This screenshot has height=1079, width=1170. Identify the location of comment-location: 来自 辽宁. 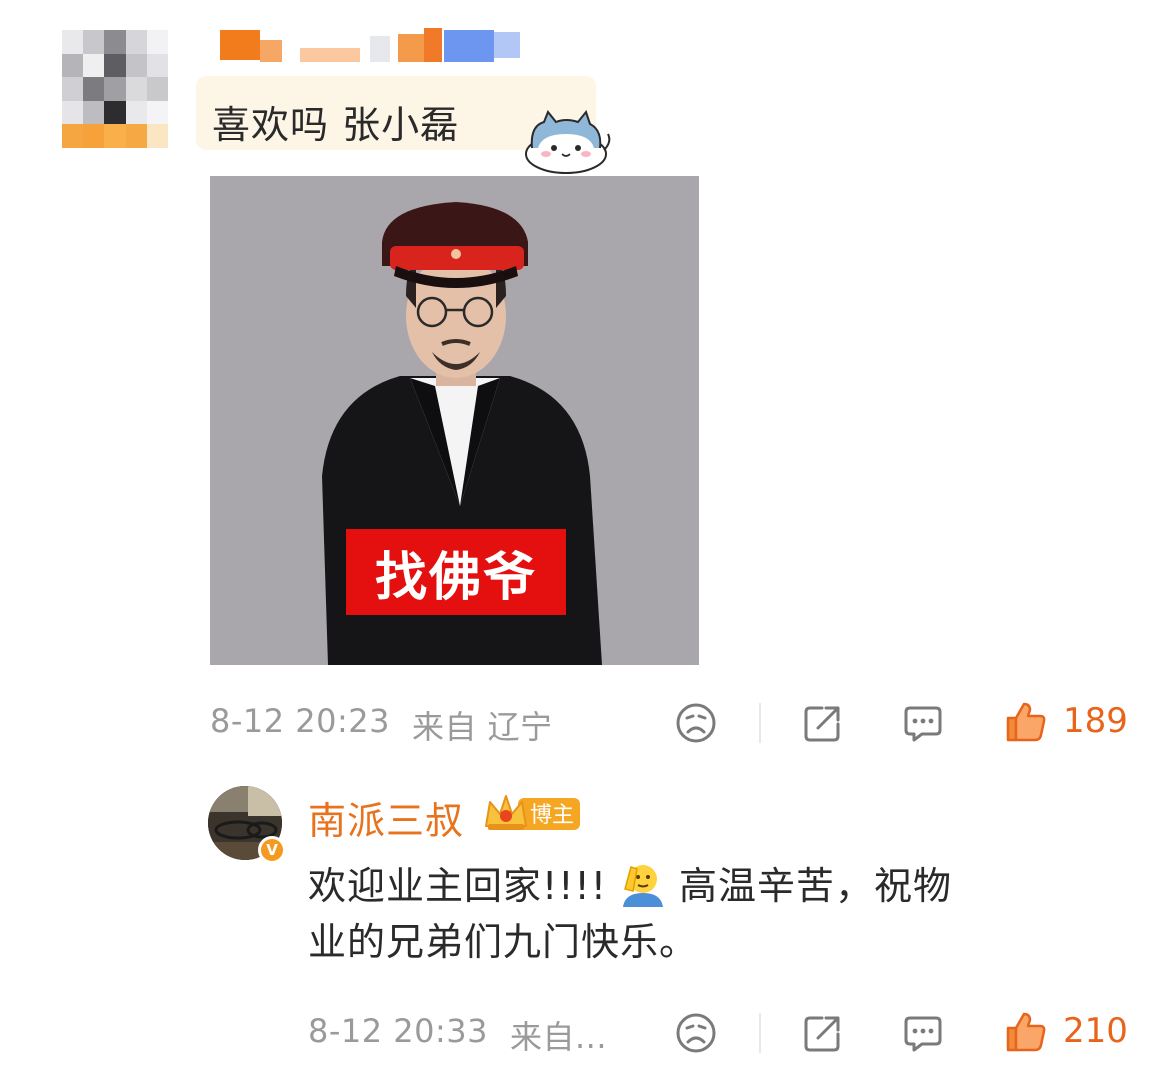
(482, 727).